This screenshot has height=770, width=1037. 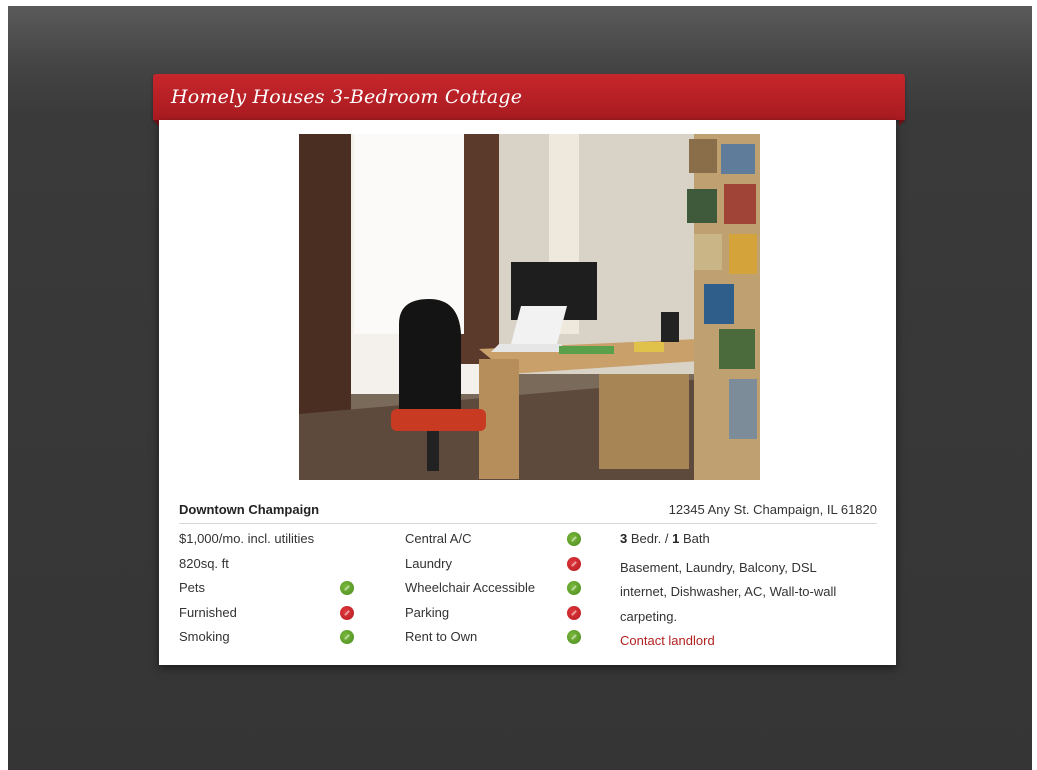 What do you see at coordinates (274, 617) in the screenshot?
I see `amenity-row: Furnished` at bounding box center [274, 617].